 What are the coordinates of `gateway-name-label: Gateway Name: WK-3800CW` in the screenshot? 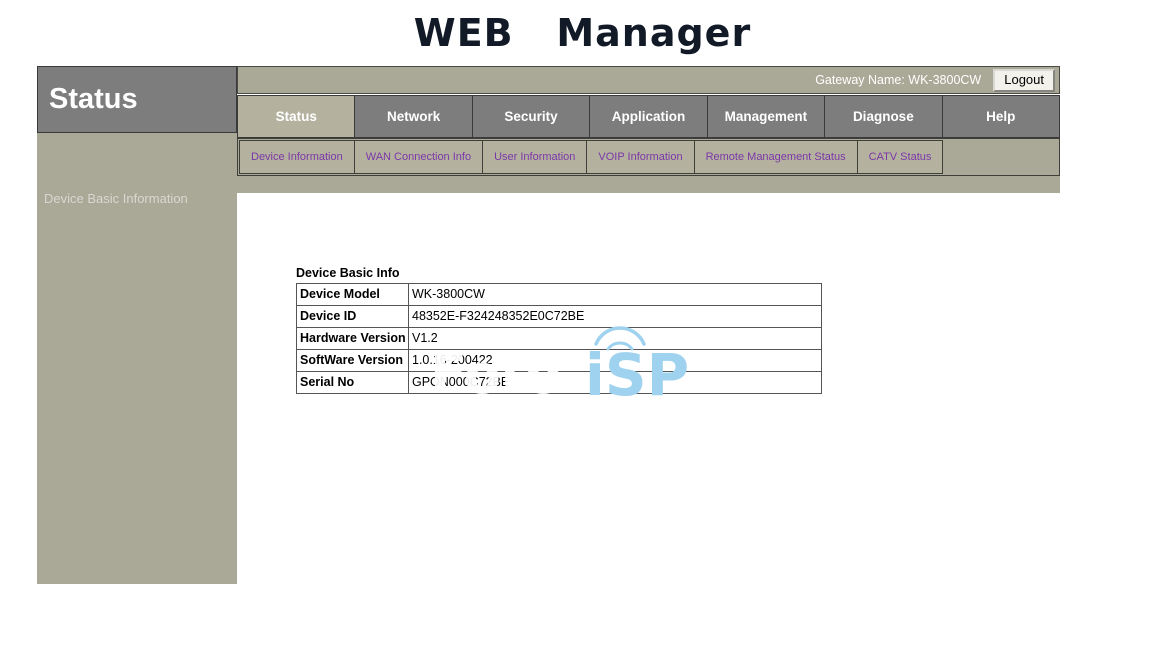 It's located at (898, 80).